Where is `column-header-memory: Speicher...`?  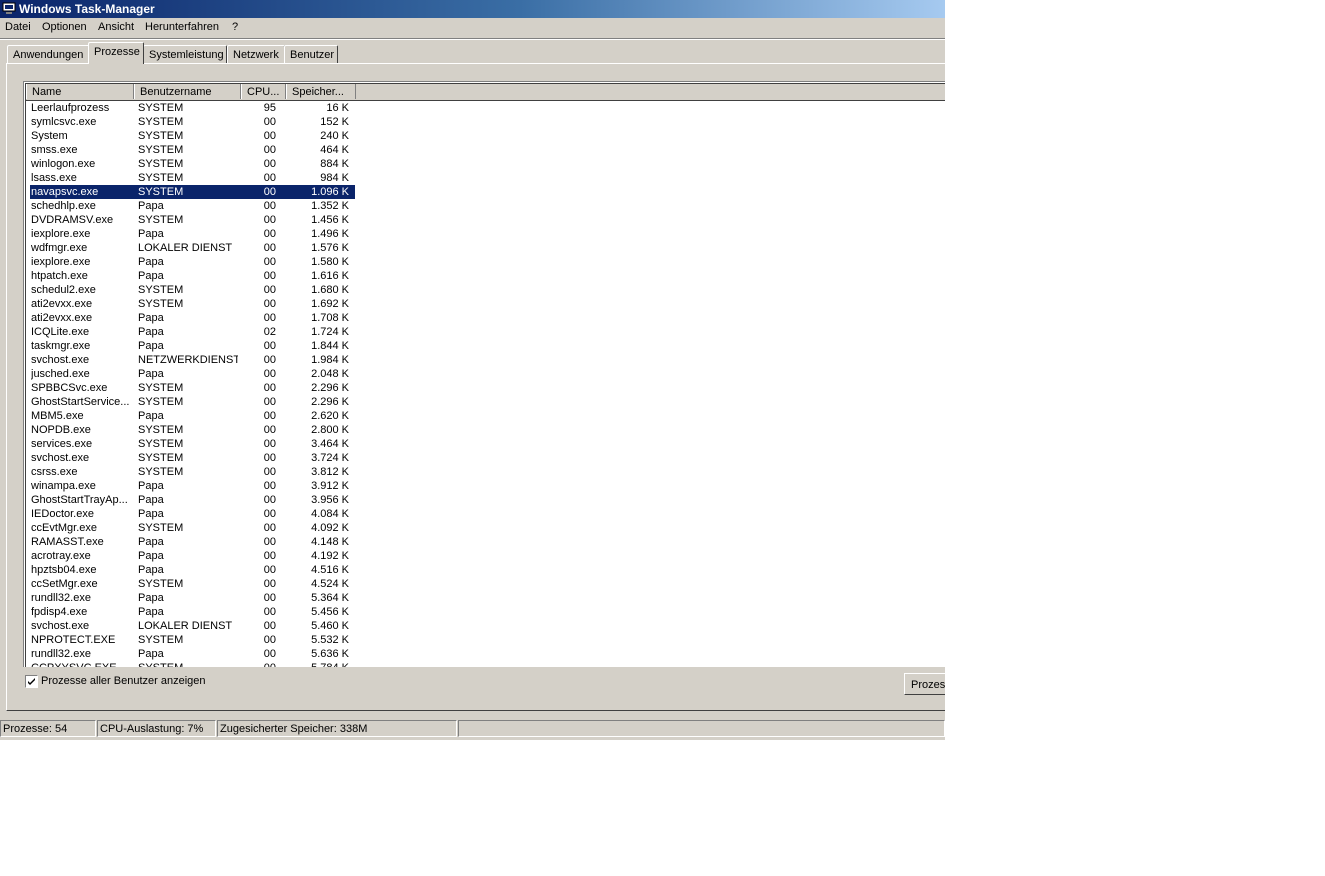 column-header-memory: Speicher... is located at coordinates (321, 91).